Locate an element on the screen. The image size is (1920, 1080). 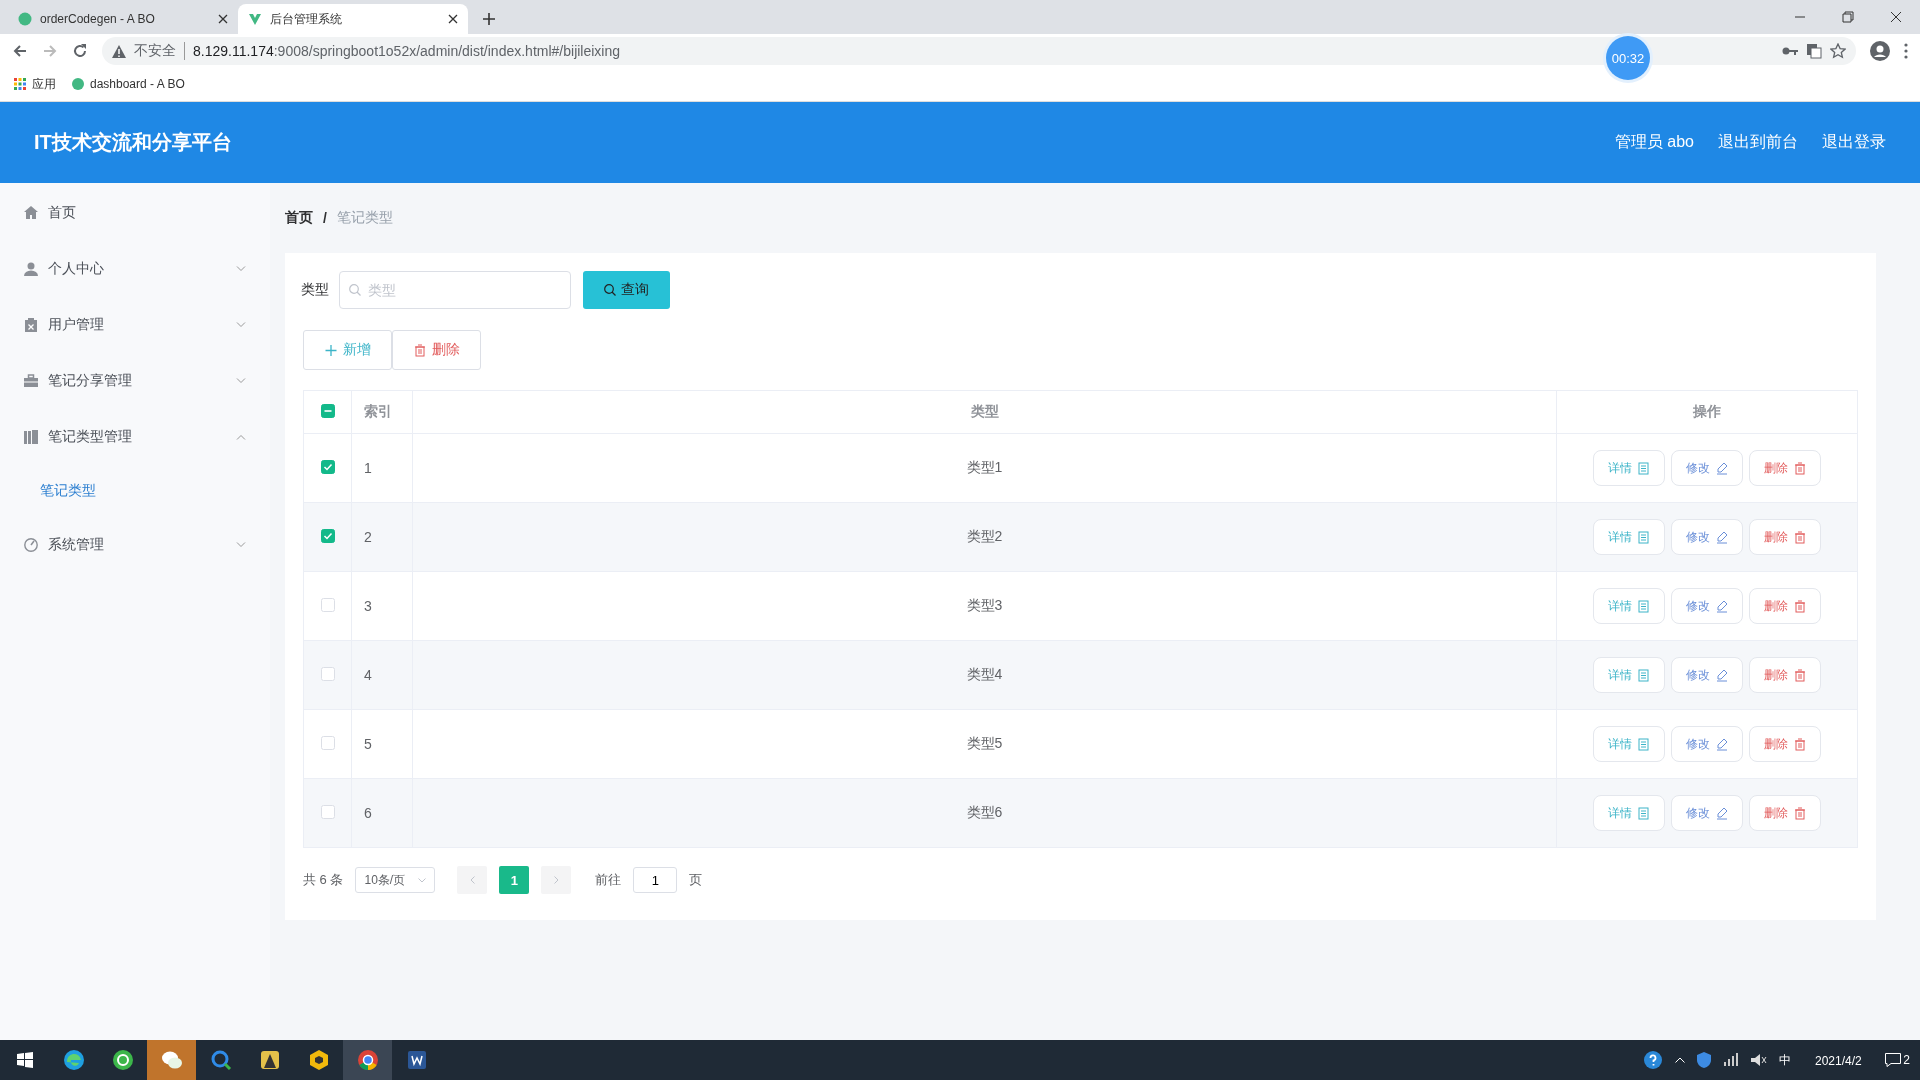
add-button: 新增 is located at coordinates (347, 350).